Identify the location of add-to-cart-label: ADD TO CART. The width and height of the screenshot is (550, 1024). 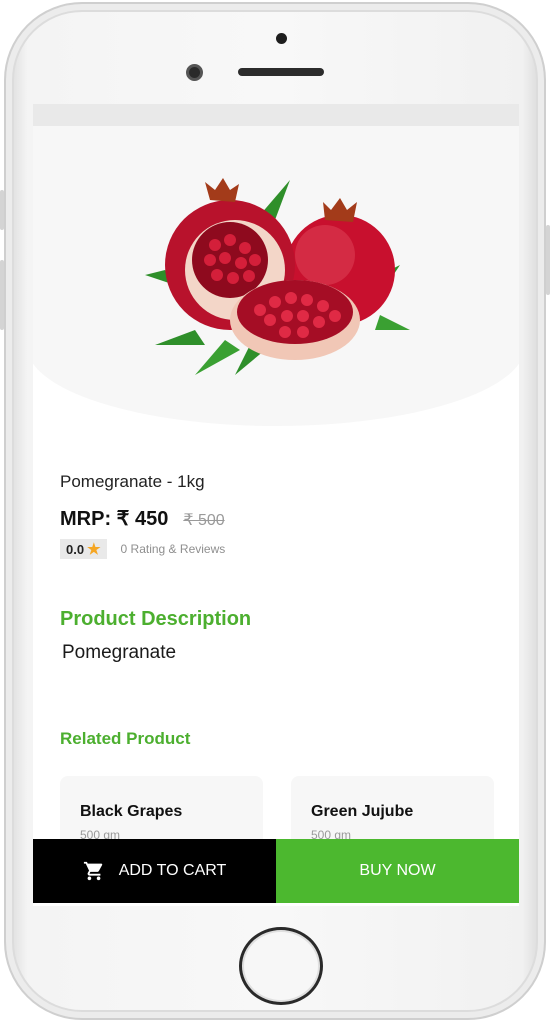
(172, 870).